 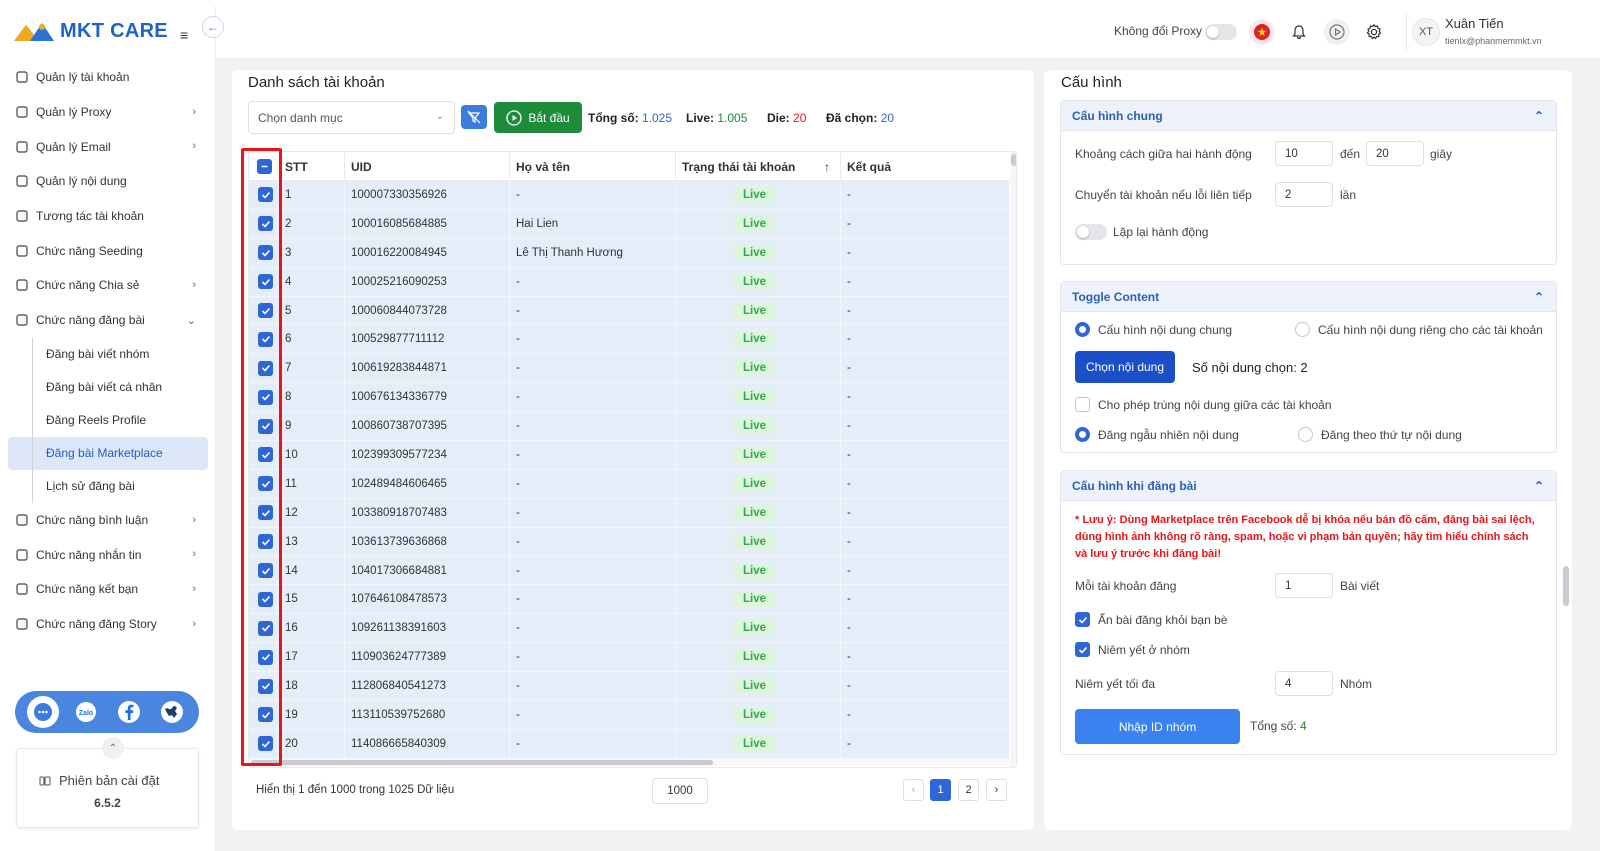 What do you see at coordinates (925, 166) in the screenshot?
I see `column-result: Kết quả` at bounding box center [925, 166].